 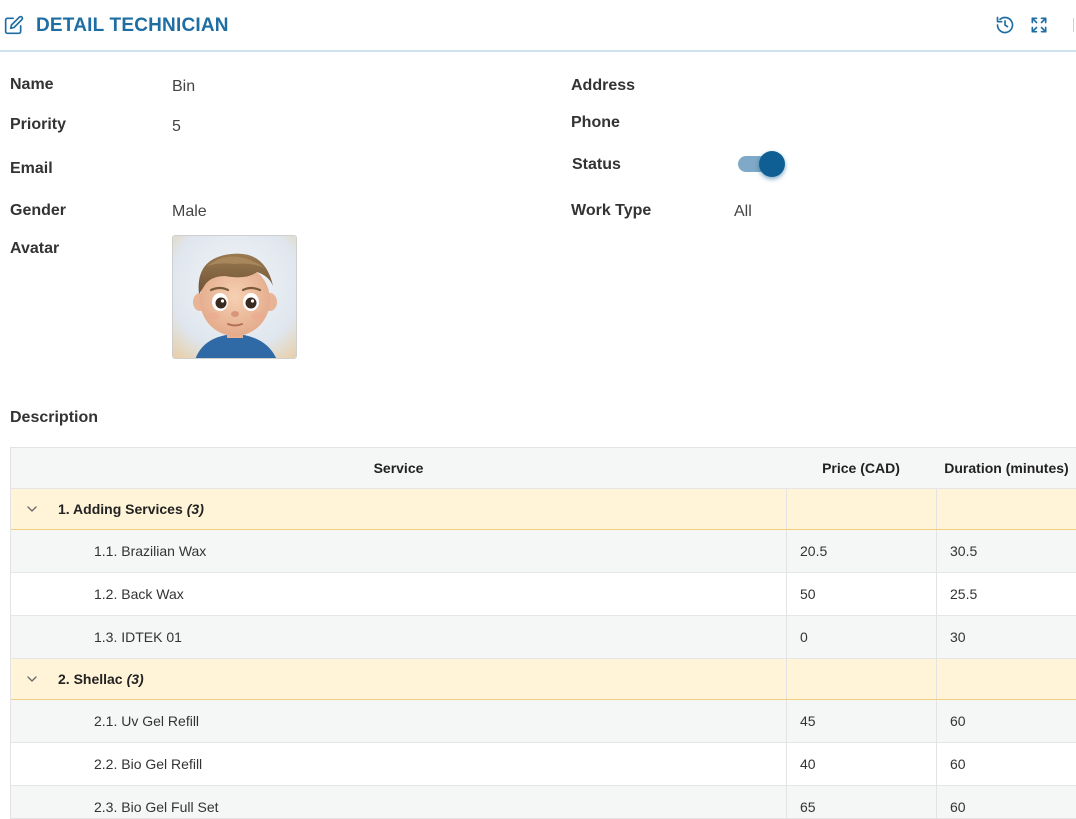 I want to click on group-cell: 2. Shellac (3), so click(x=398, y=679).